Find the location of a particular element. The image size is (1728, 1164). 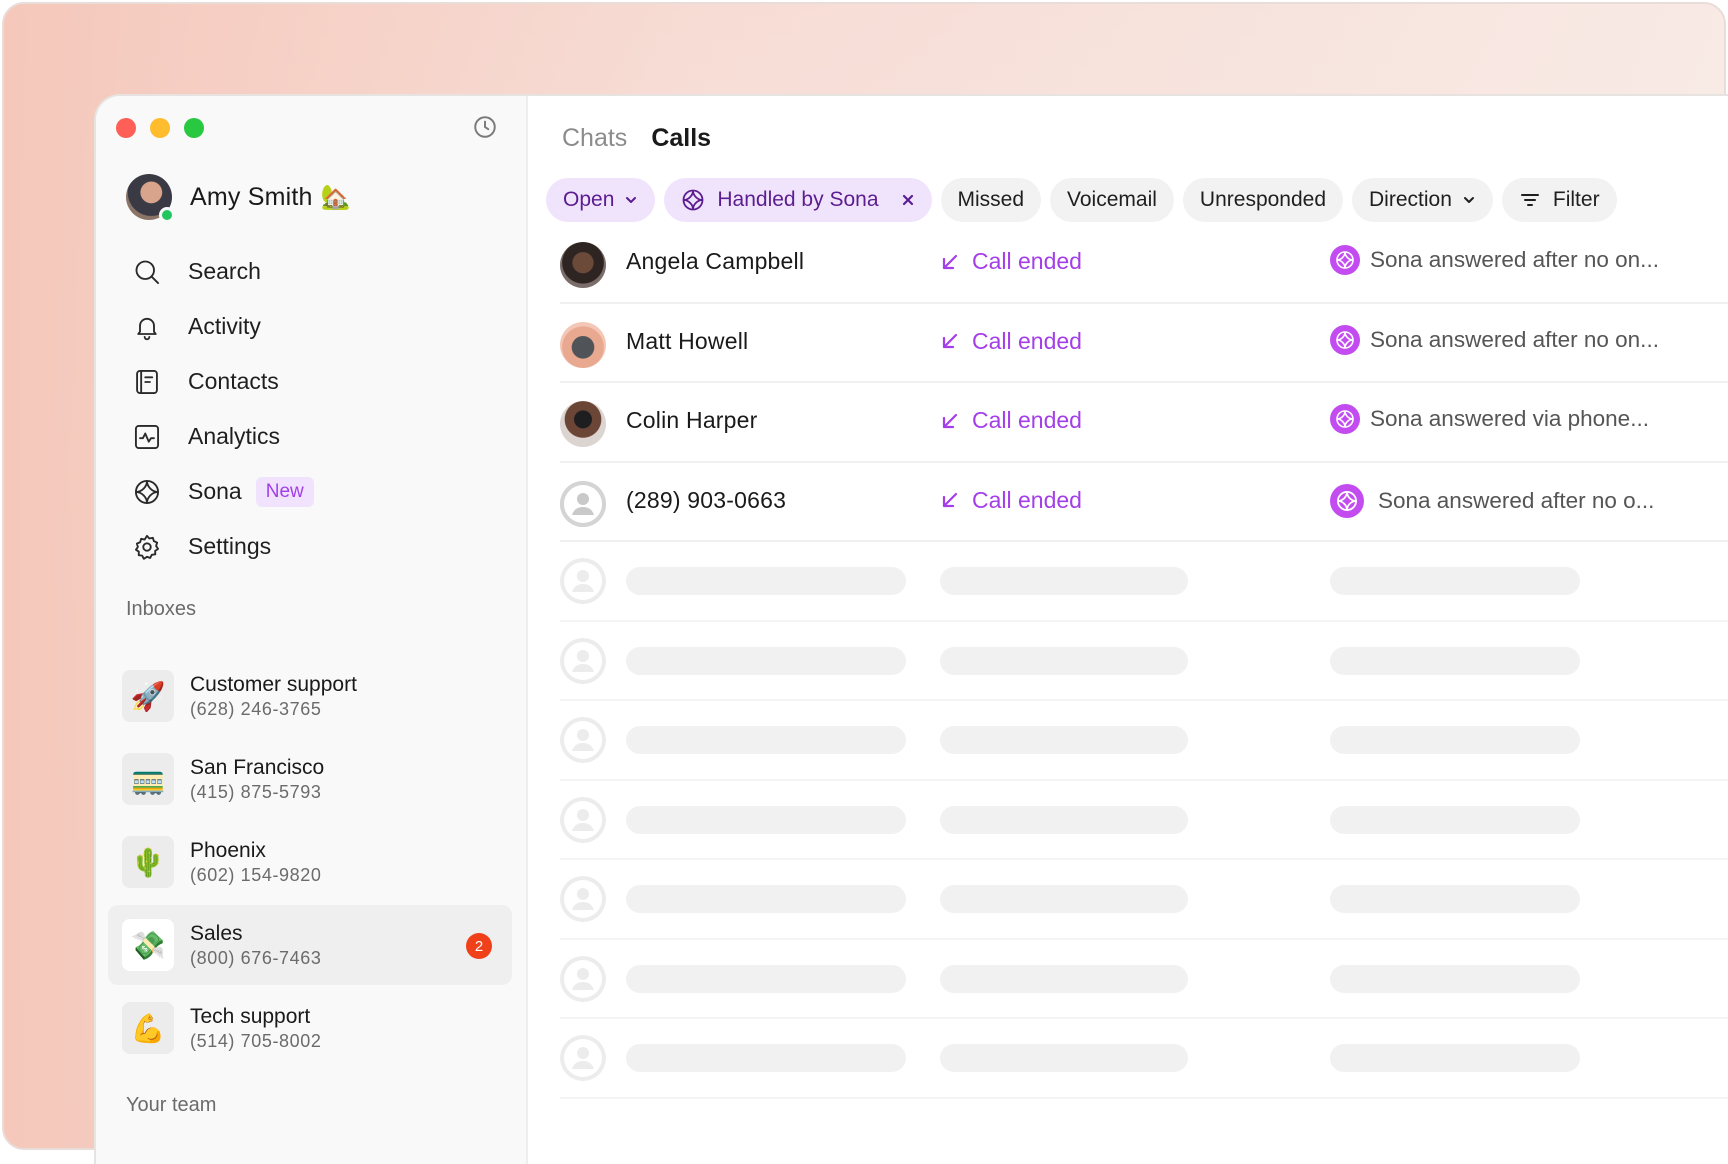

nav-item-sona: Sona New is located at coordinates (223, 491).